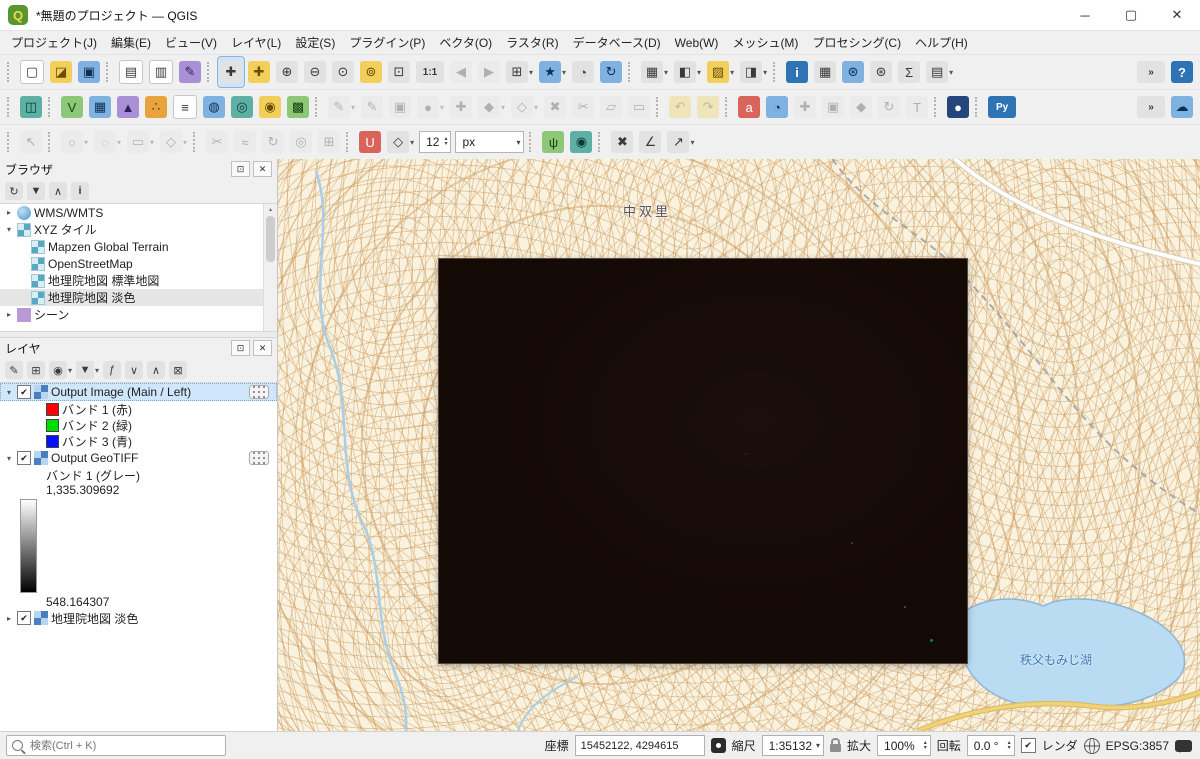  Describe the element at coordinates (371, 72) in the screenshot. I see `zoom-to-selection: ⊚` at that location.